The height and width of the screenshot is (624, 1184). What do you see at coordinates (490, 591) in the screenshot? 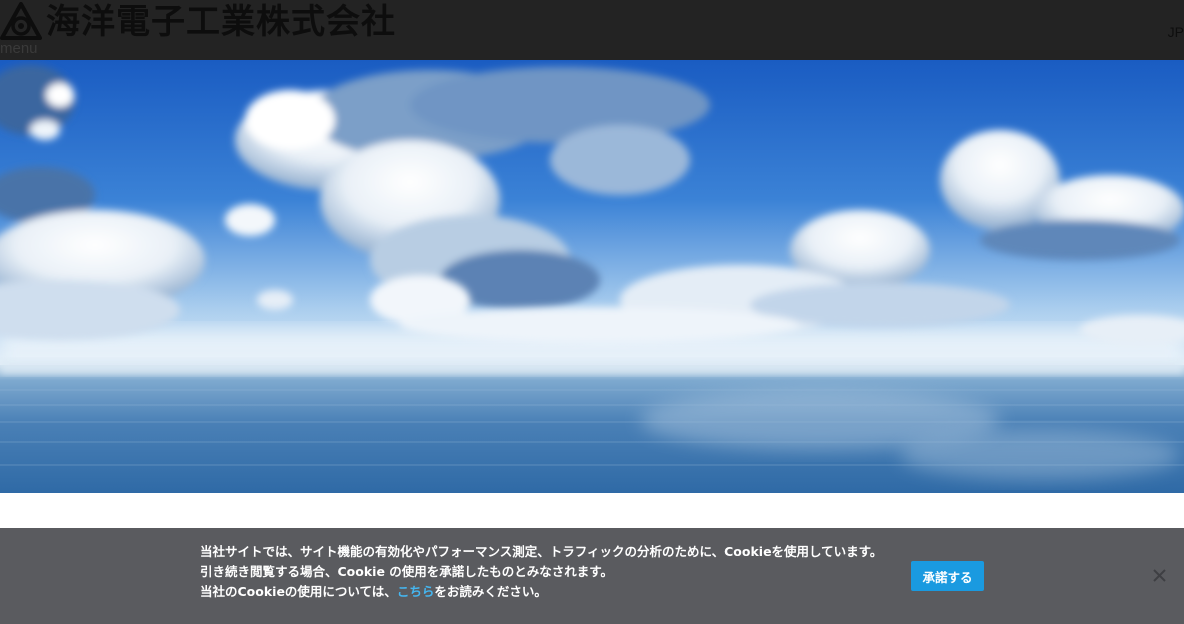
I see `cookie-notice-line-3-suffix: をお読みください。` at bounding box center [490, 591].